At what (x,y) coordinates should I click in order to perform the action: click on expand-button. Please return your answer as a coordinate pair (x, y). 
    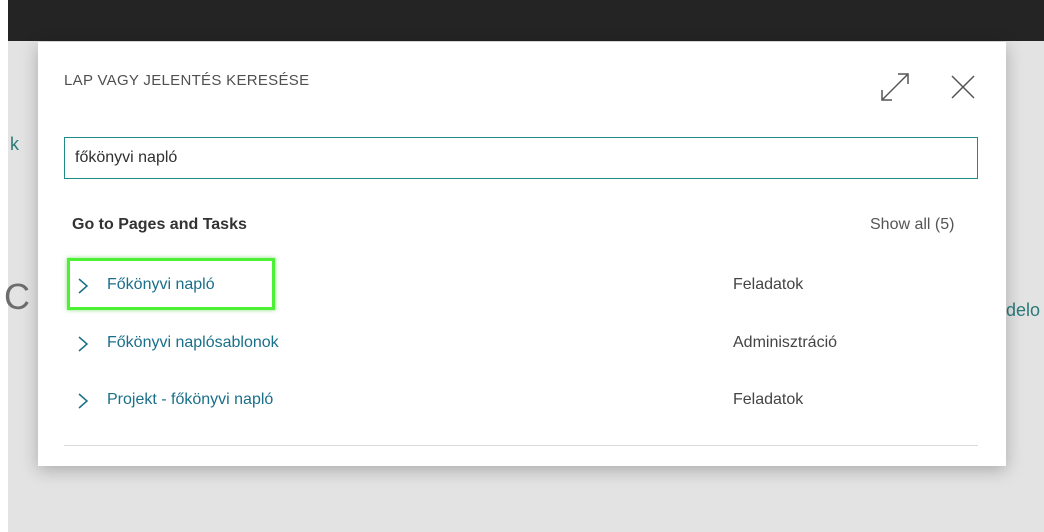
    Looking at the image, I should click on (895, 87).